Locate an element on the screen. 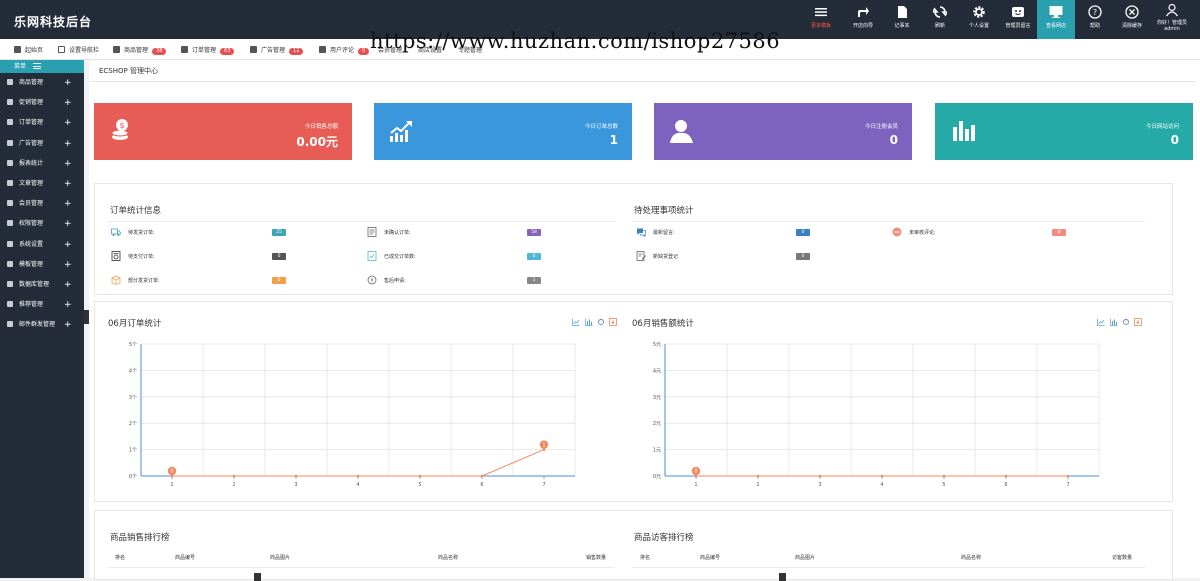 The image size is (1200, 581). view-shop-button: 查看网店 is located at coordinates (1056, 19).